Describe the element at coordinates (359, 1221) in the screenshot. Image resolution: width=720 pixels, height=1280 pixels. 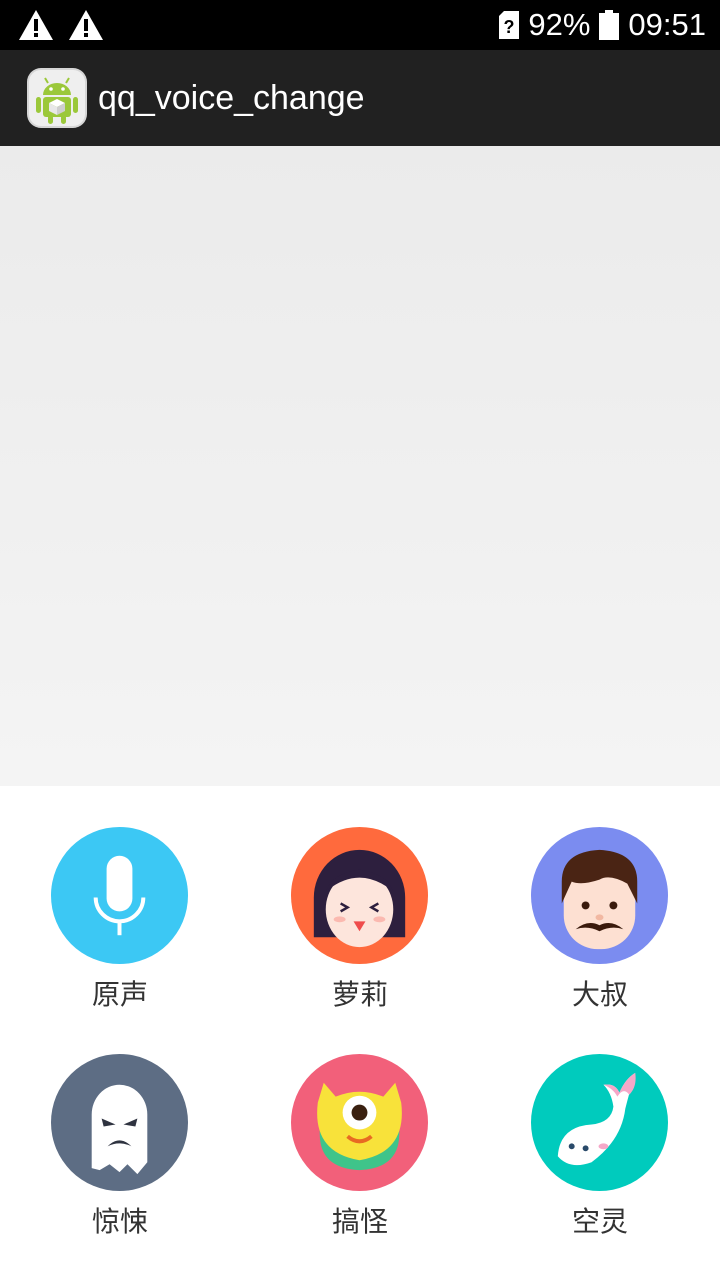
I see `voice-option-label: 搞怪` at that location.